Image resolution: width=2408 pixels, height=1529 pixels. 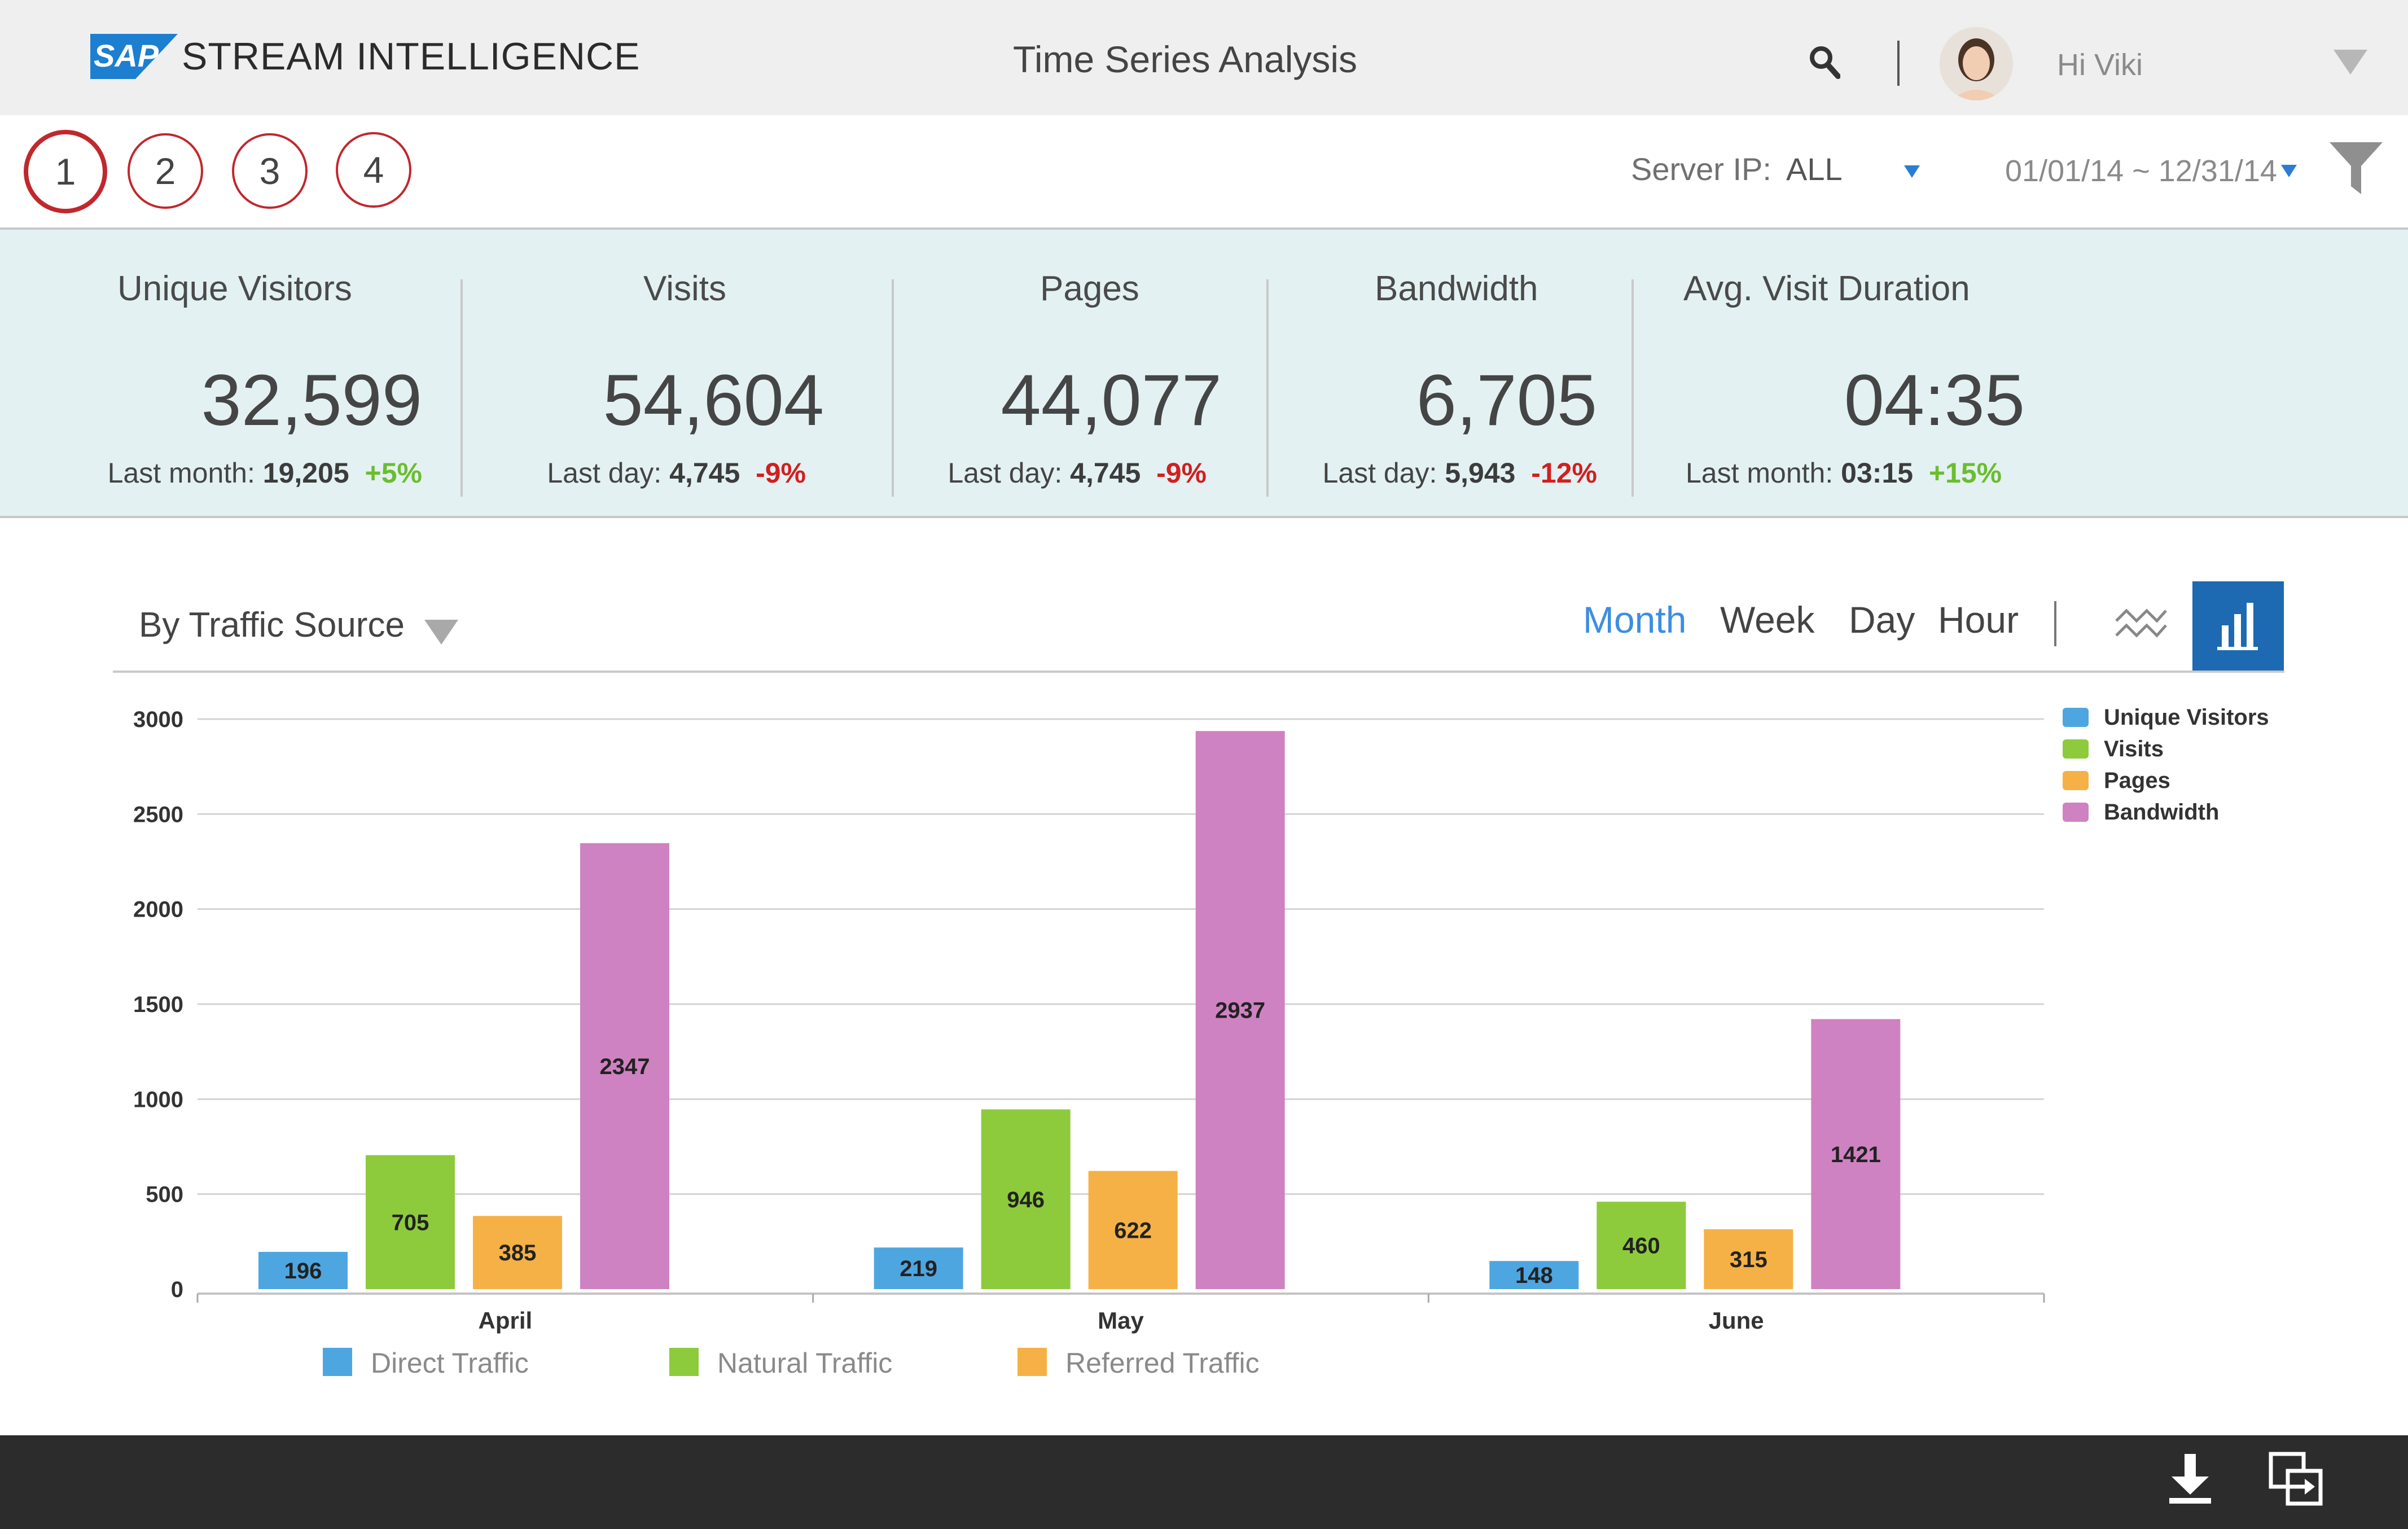 I want to click on bar-value-label: 705, so click(x=411, y=1222).